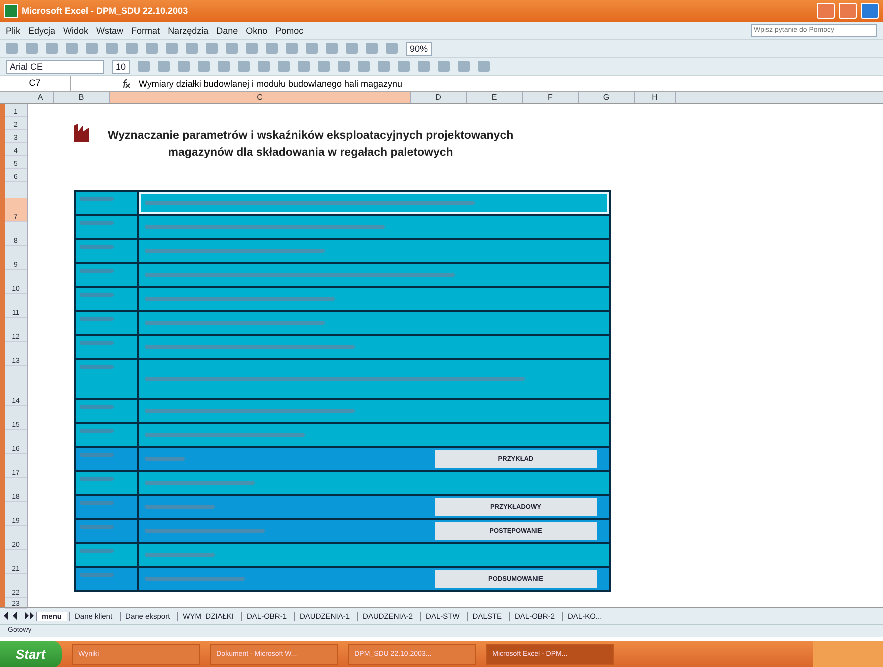  Describe the element at coordinates (110, 31) in the screenshot. I see `menu-item: Wstaw` at that location.